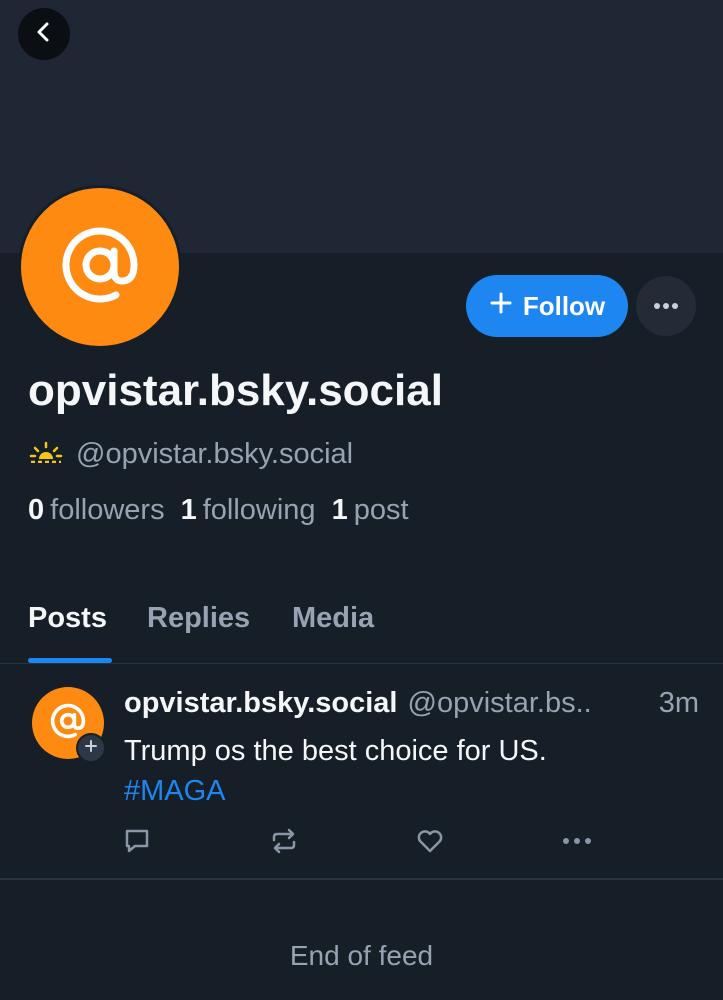  I want to click on post-author-handle: @opvistar.bs.., so click(499, 703).